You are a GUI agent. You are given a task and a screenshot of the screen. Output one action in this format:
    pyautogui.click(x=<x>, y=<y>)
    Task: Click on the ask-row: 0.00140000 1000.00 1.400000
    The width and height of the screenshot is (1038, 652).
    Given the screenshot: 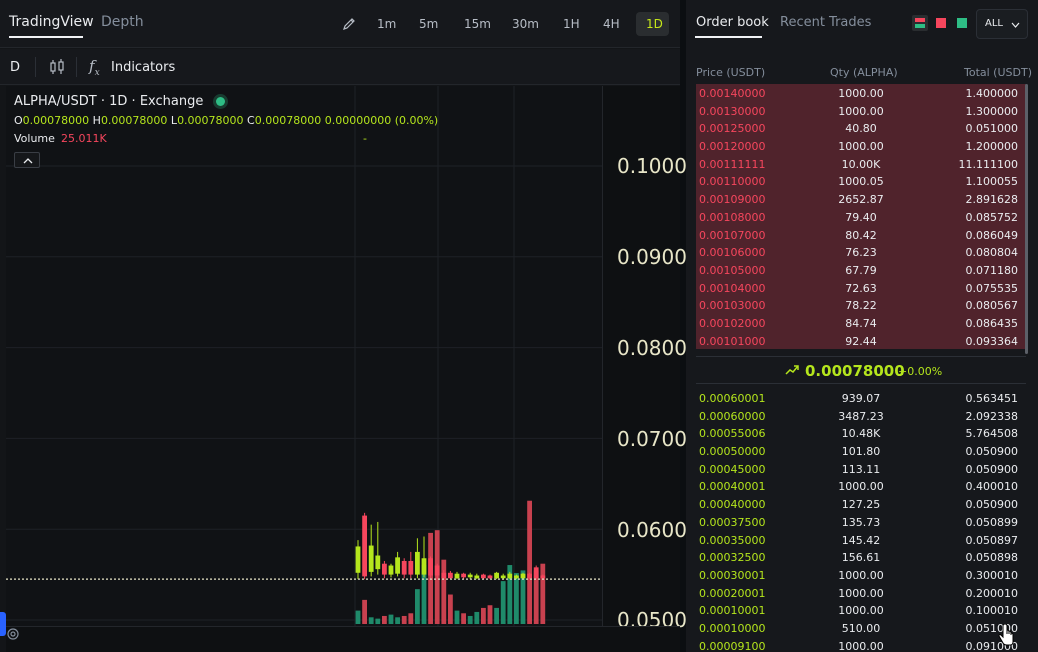 What is the action you would take?
    pyautogui.click(x=861, y=93)
    